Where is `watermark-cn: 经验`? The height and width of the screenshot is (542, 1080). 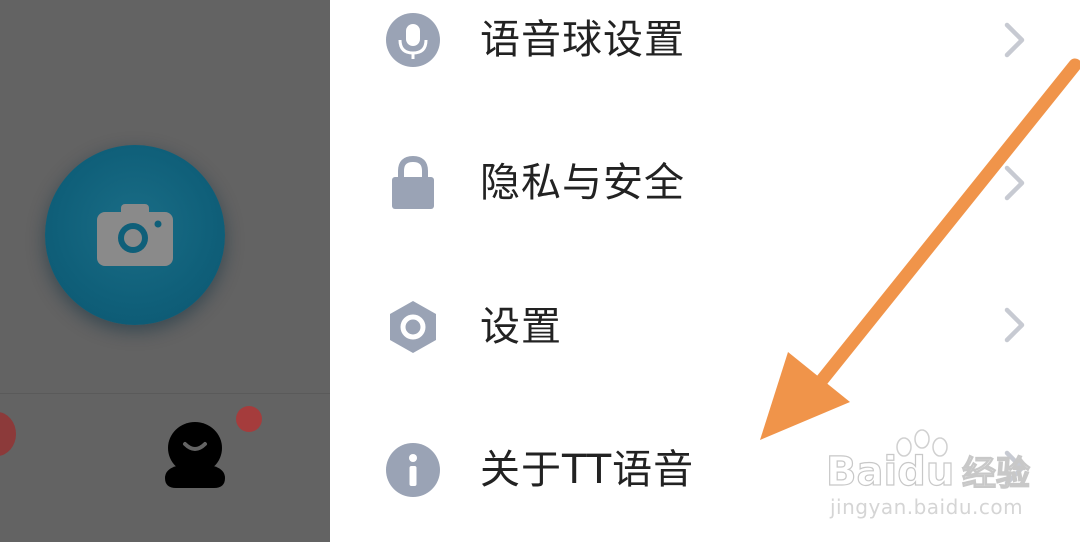 watermark-cn: 经验 is located at coordinates (996, 474).